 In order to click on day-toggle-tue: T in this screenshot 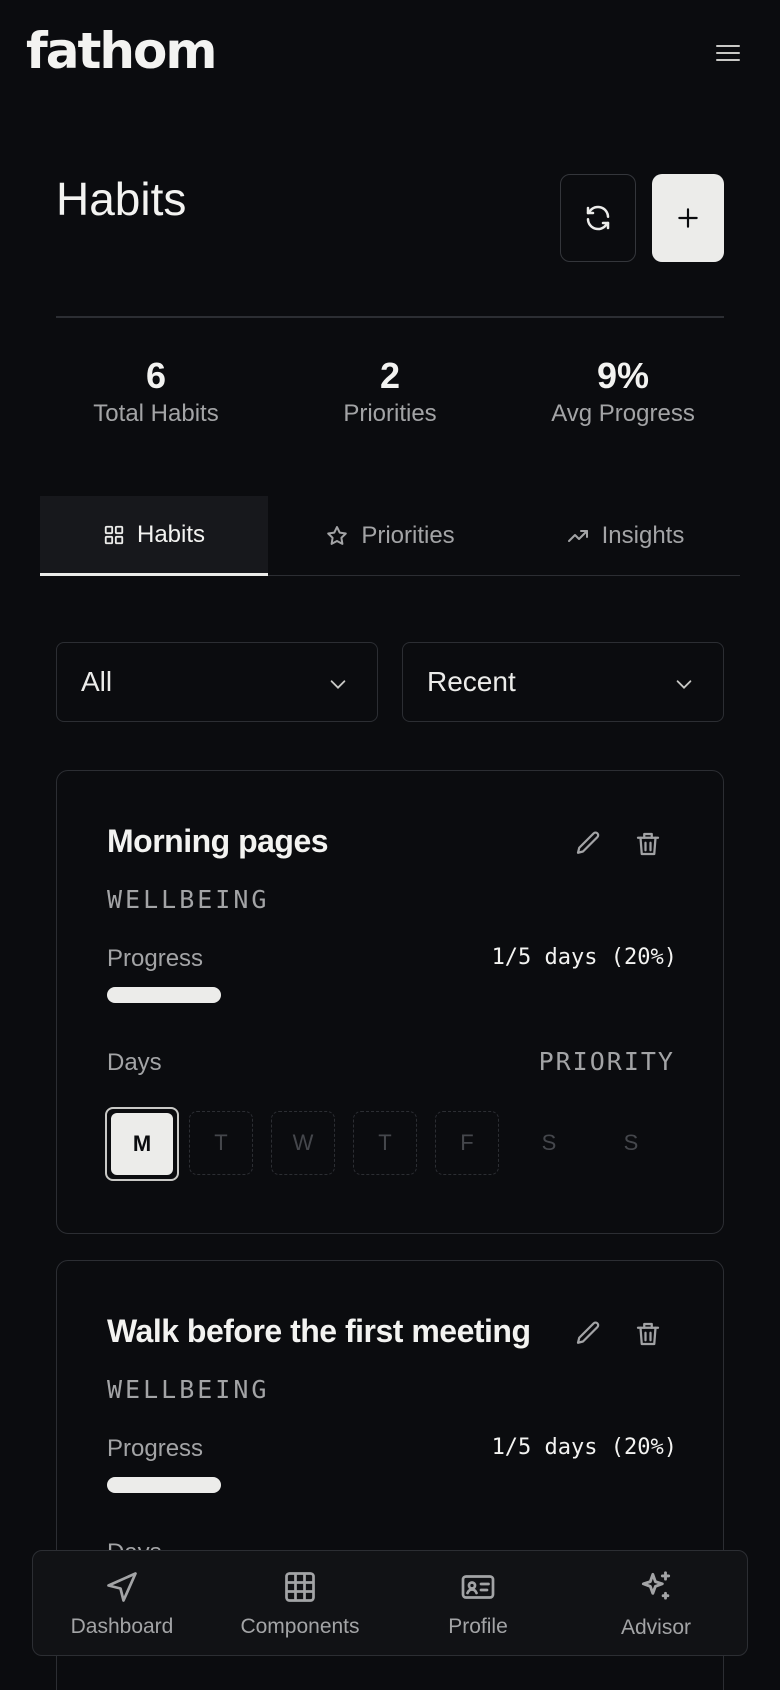, I will do `click(221, 1143)`.